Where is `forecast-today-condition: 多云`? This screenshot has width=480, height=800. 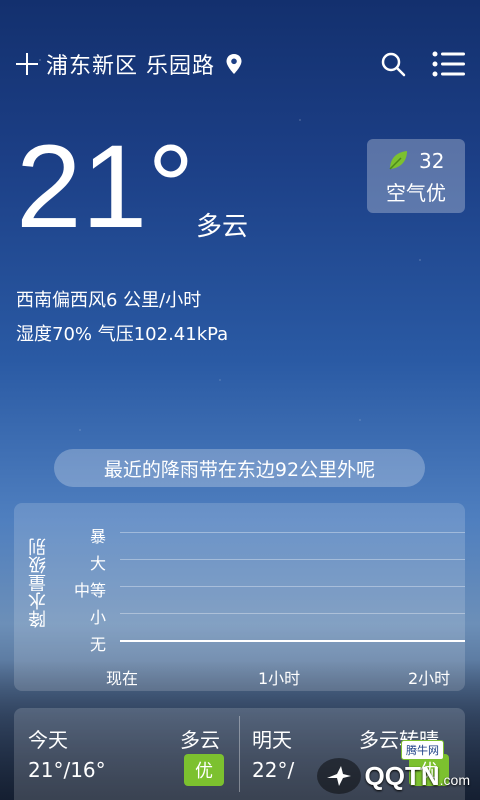 forecast-today-condition: 多云 is located at coordinates (200, 740).